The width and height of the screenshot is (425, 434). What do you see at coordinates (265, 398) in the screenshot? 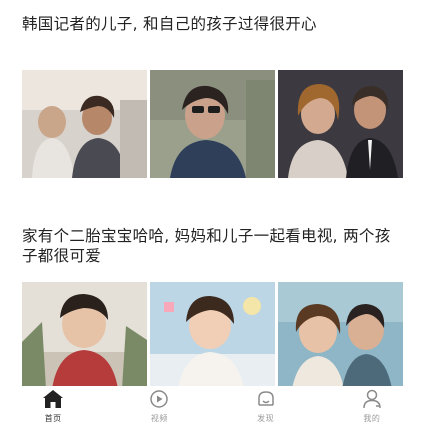
I see `discover-icon` at bounding box center [265, 398].